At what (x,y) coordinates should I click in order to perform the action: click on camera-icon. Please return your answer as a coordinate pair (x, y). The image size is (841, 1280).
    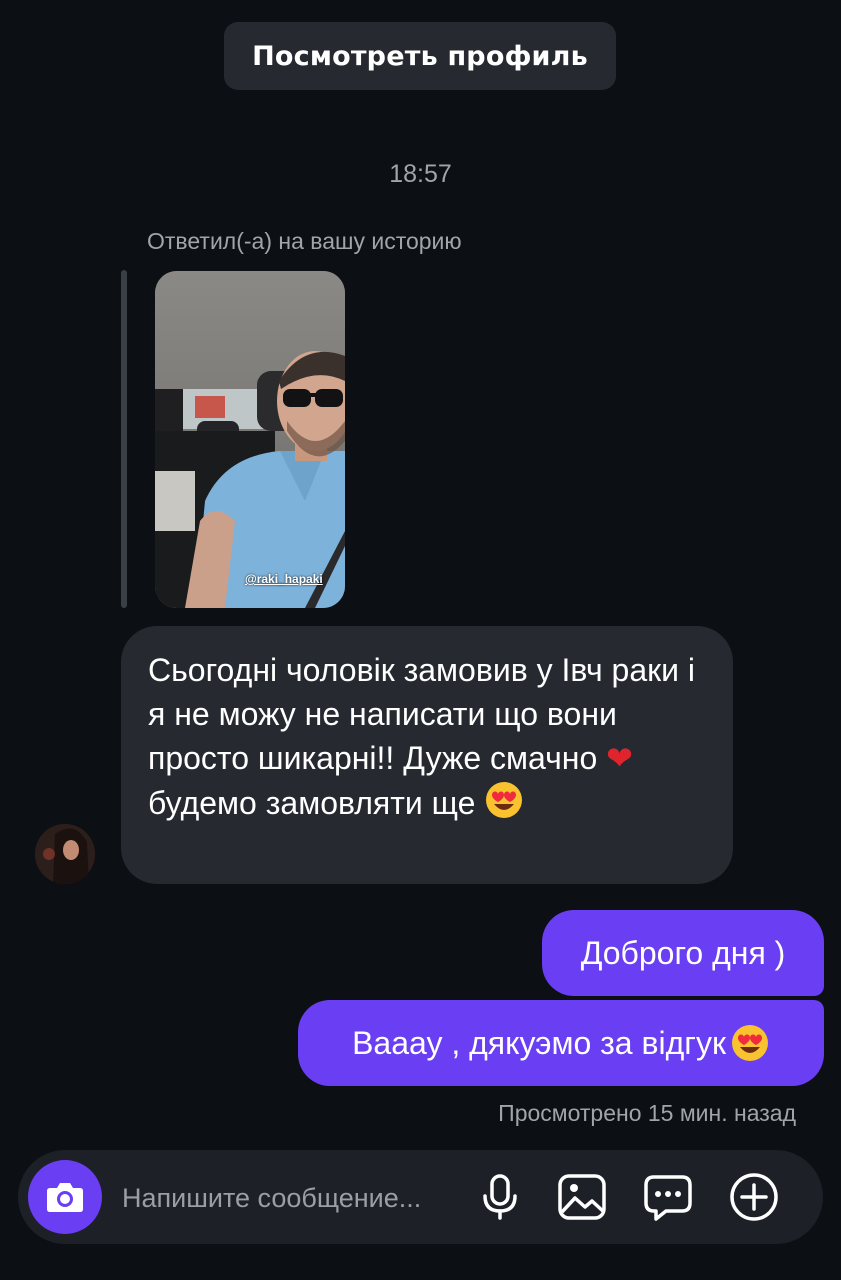
    Looking at the image, I should click on (65, 1197).